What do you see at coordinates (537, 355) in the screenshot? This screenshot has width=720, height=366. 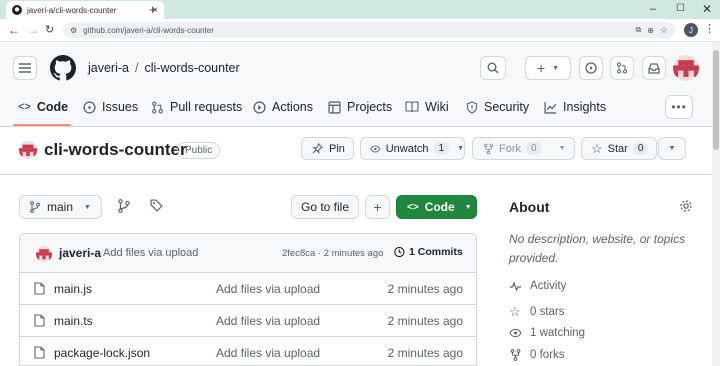 I see `forks-link: 0 forks` at bounding box center [537, 355].